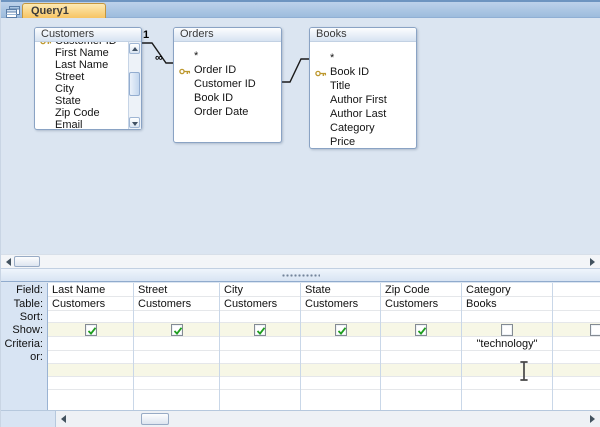 This screenshot has width=600, height=427. I want to click on table-title-bar: Customers, so click(88, 35).